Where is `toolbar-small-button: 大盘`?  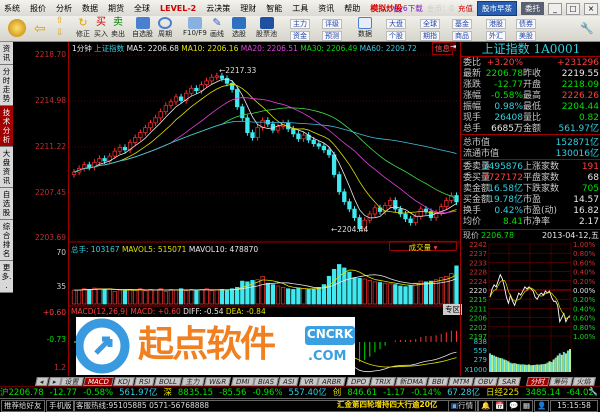
toolbar-small-button: 大盘 is located at coordinates (396, 24).